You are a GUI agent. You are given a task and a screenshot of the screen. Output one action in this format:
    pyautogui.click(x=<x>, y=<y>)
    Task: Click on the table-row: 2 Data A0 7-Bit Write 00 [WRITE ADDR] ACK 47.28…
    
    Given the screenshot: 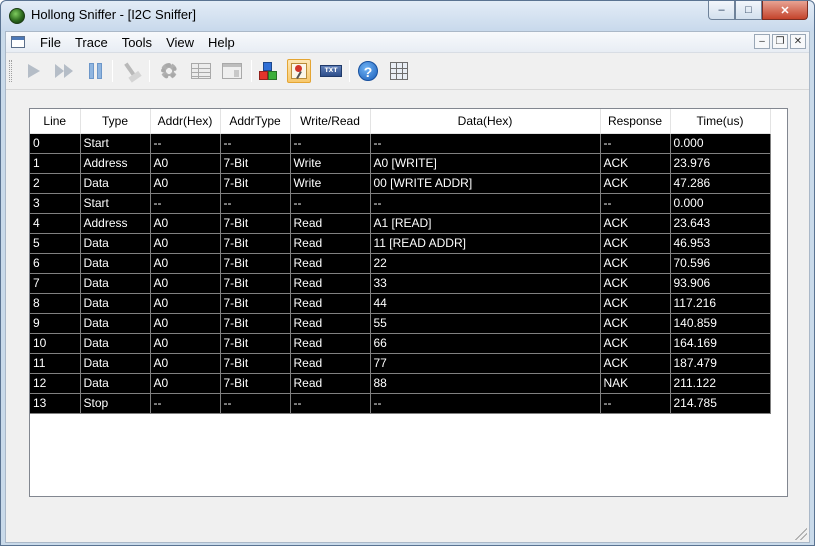 What is the action you would take?
    pyautogui.click(x=400, y=183)
    